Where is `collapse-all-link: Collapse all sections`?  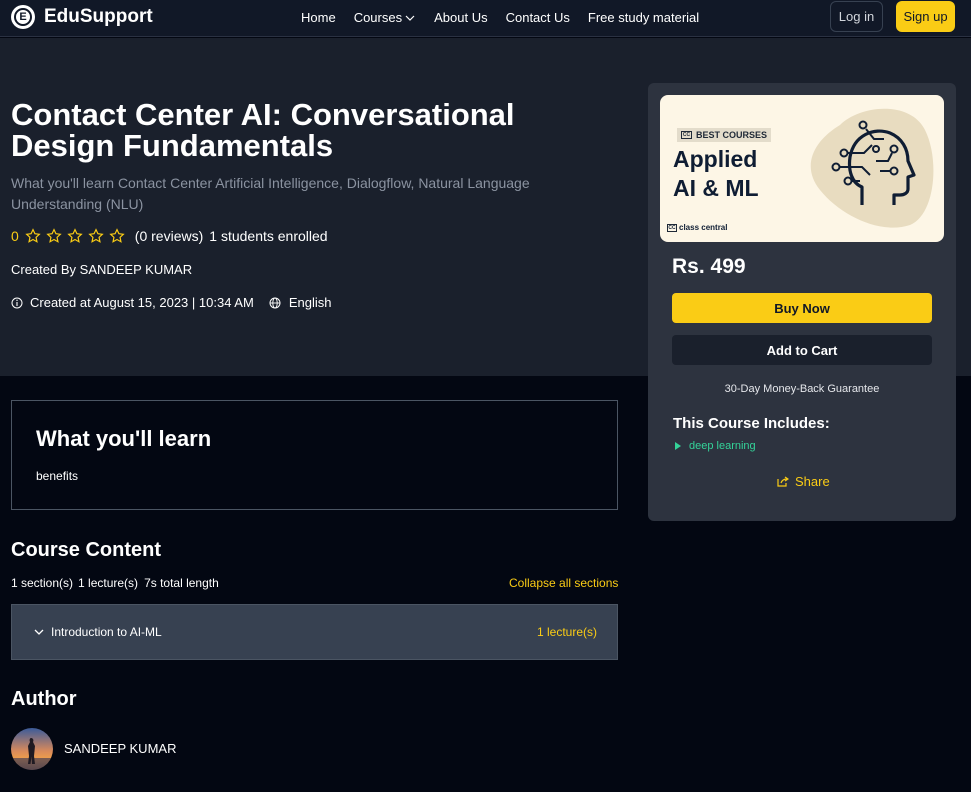 collapse-all-link: Collapse all sections is located at coordinates (563, 583).